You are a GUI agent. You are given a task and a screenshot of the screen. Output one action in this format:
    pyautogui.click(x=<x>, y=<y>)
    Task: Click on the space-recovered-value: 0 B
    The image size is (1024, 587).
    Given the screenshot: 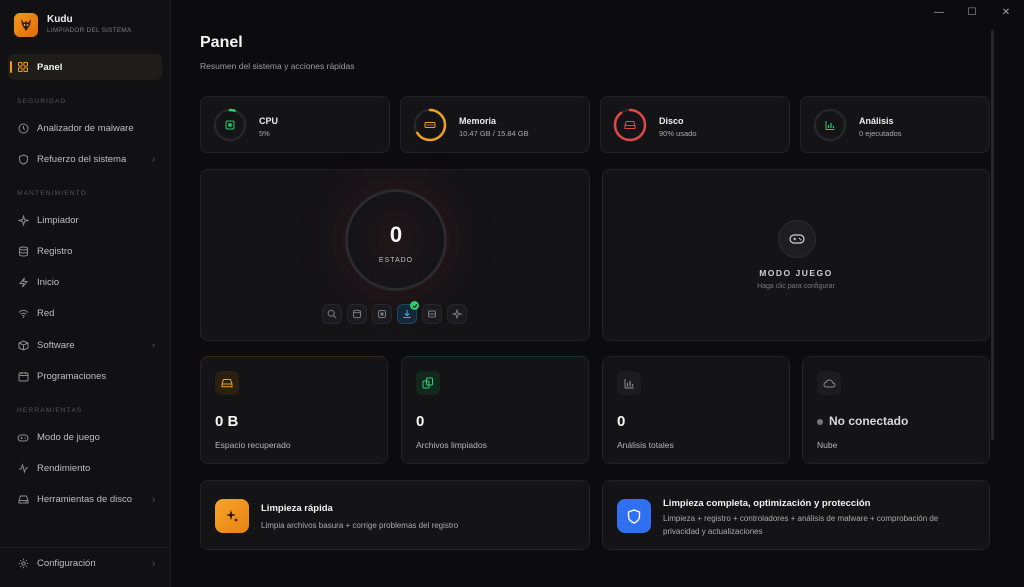 What is the action you would take?
    pyautogui.click(x=227, y=421)
    